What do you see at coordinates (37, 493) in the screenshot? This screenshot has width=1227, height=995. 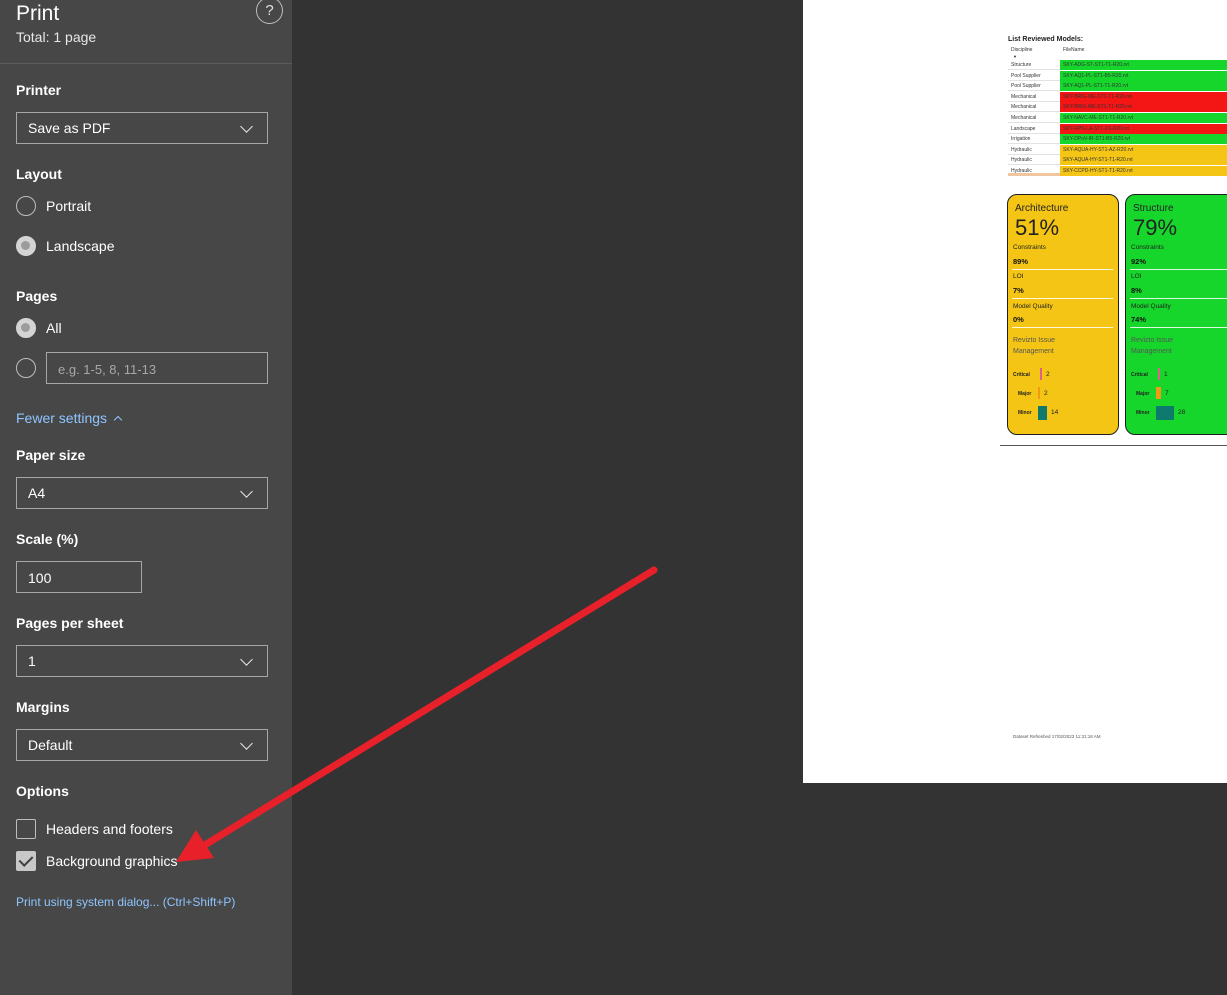 I see `paper-size-value: A4` at bounding box center [37, 493].